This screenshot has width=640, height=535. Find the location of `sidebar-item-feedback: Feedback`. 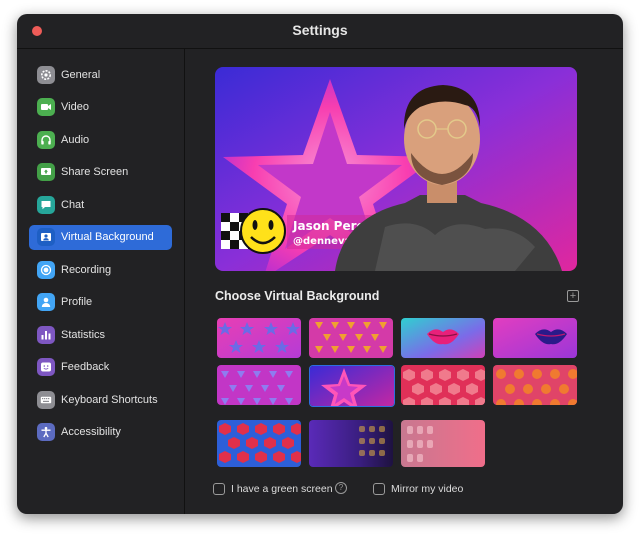

sidebar-item-feedback: Feedback is located at coordinates (100, 367).